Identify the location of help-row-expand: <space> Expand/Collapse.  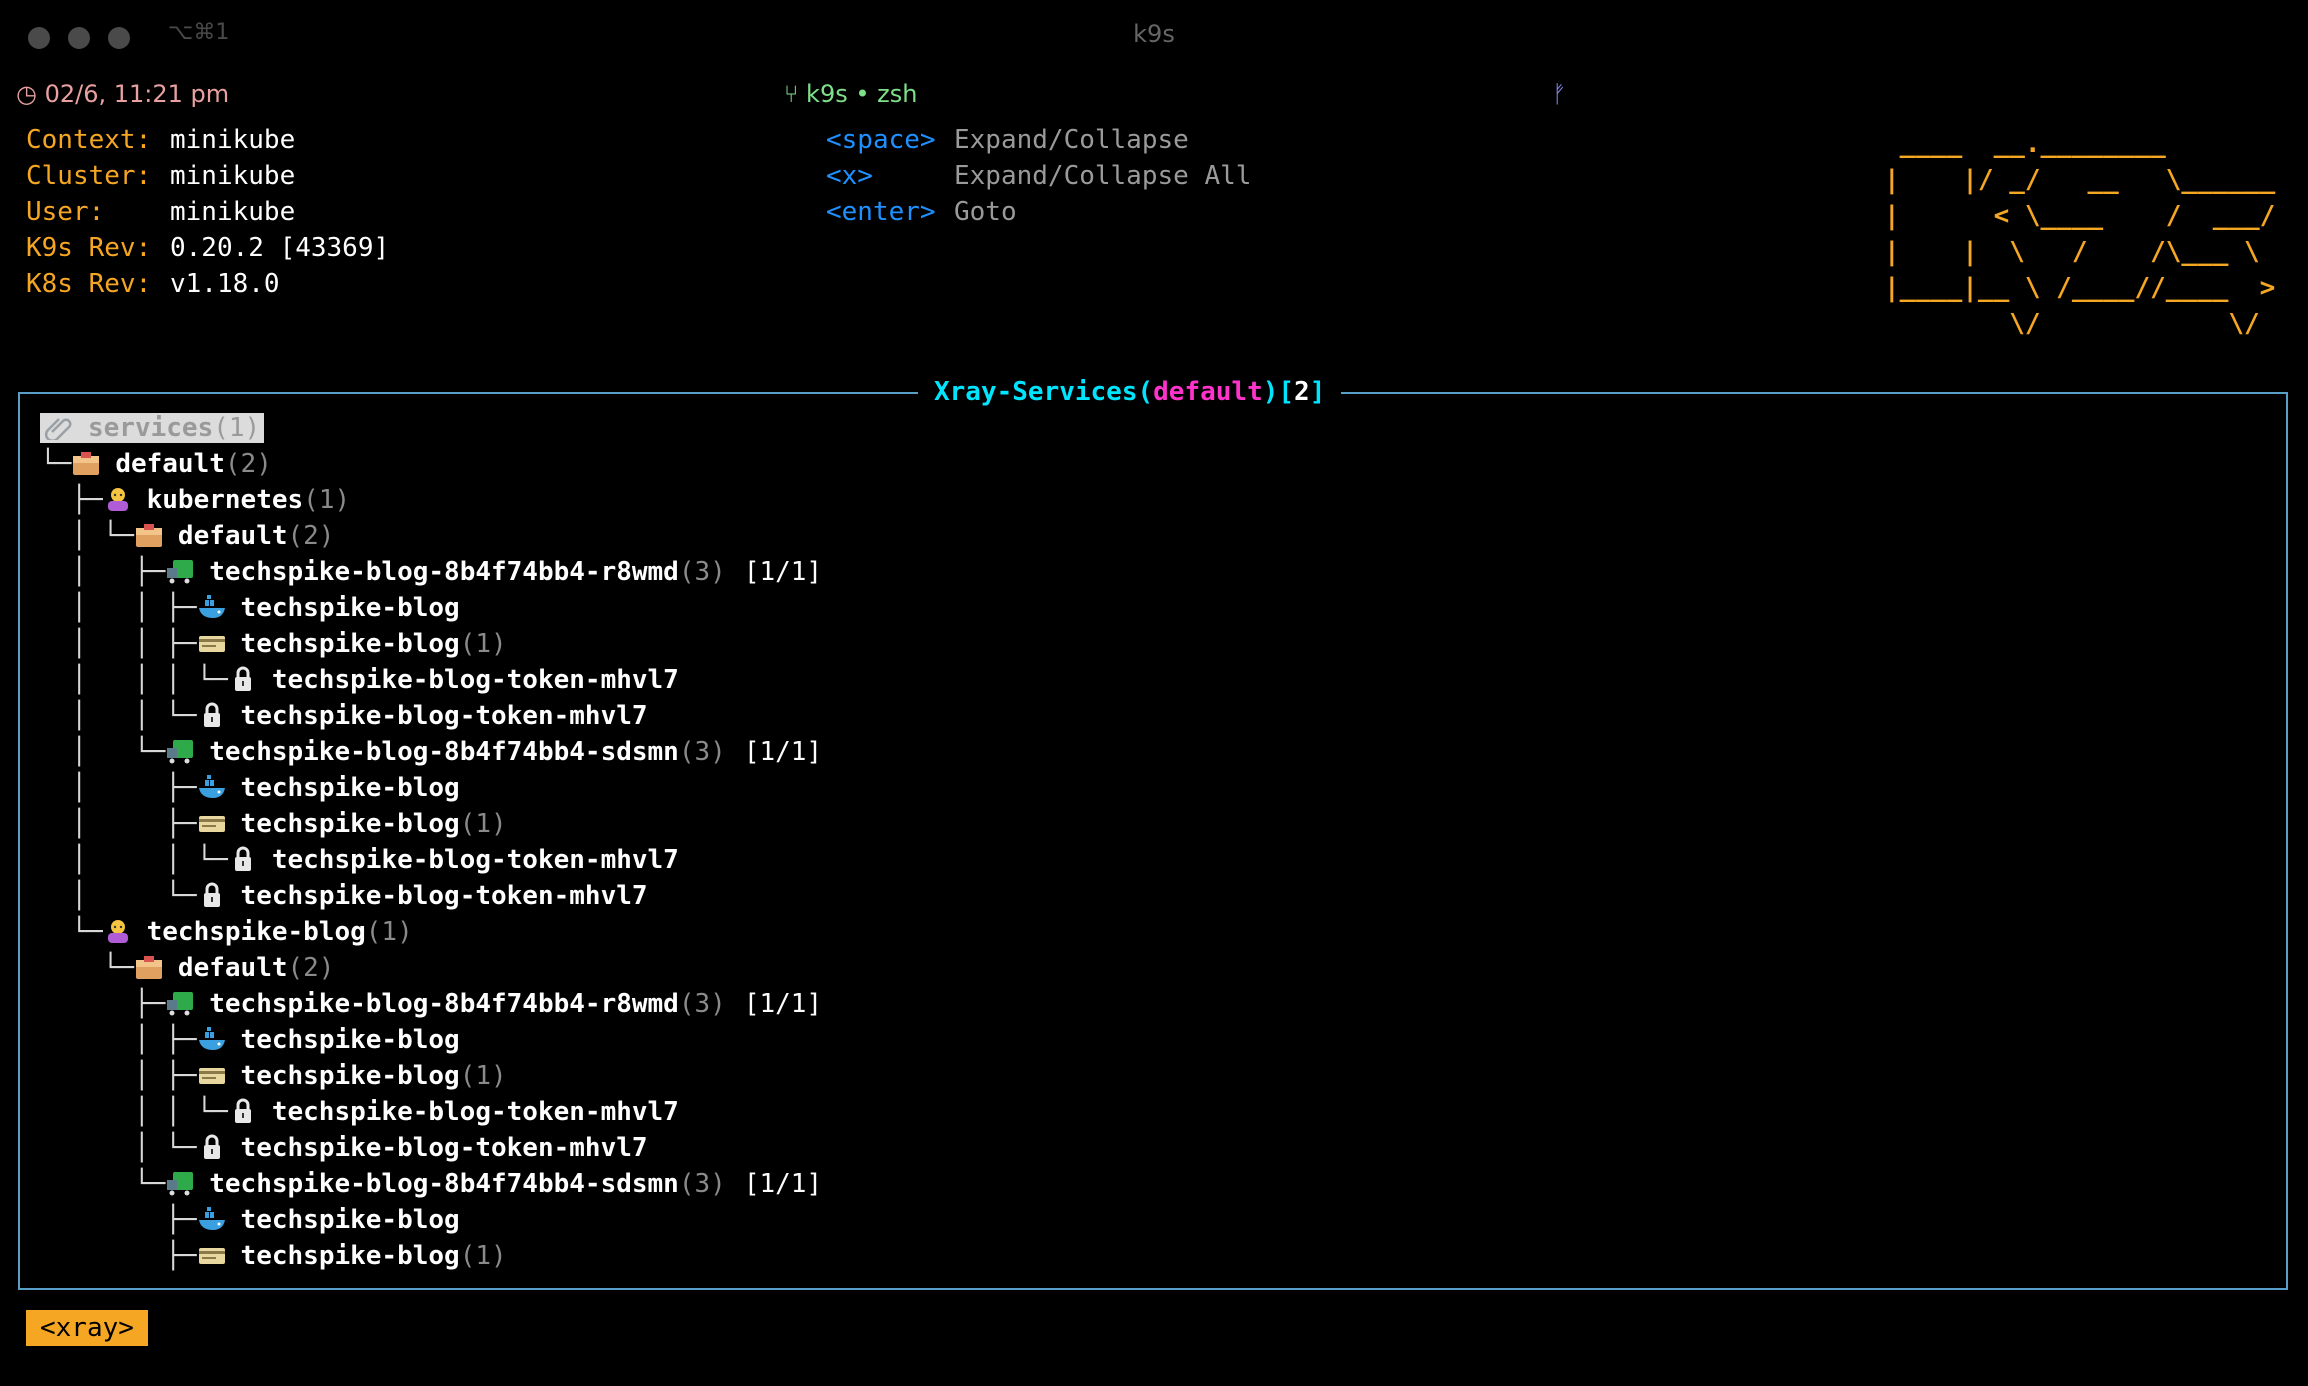
(1038, 140).